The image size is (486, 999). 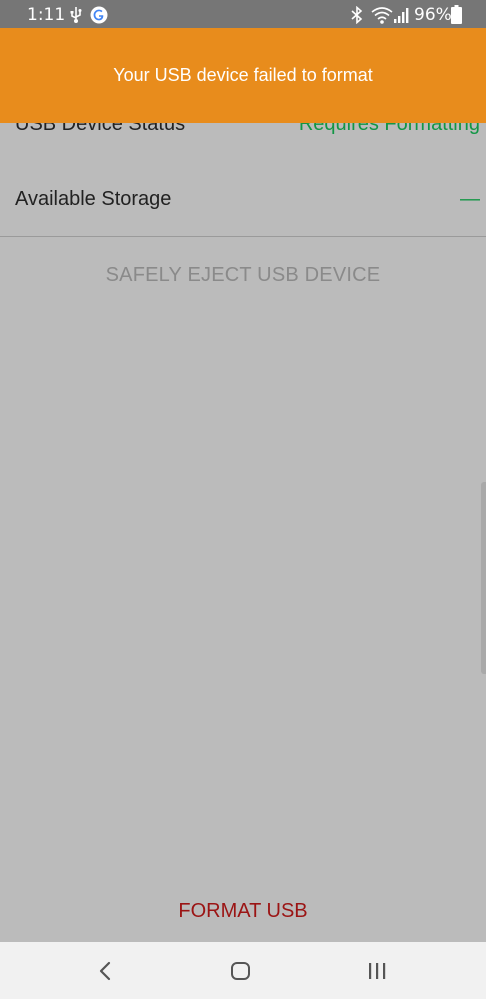 What do you see at coordinates (433, 15) in the screenshot?
I see `battery-percent: 96%` at bounding box center [433, 15].